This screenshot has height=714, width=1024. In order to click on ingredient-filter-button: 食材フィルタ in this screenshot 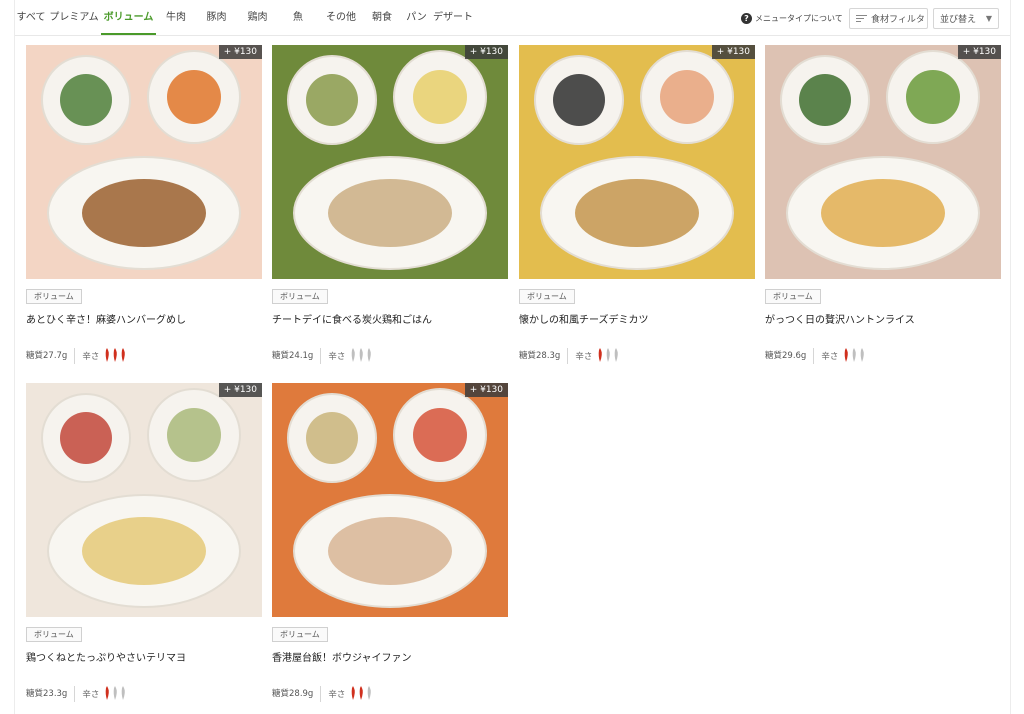, I will do `click(888, 18)`.